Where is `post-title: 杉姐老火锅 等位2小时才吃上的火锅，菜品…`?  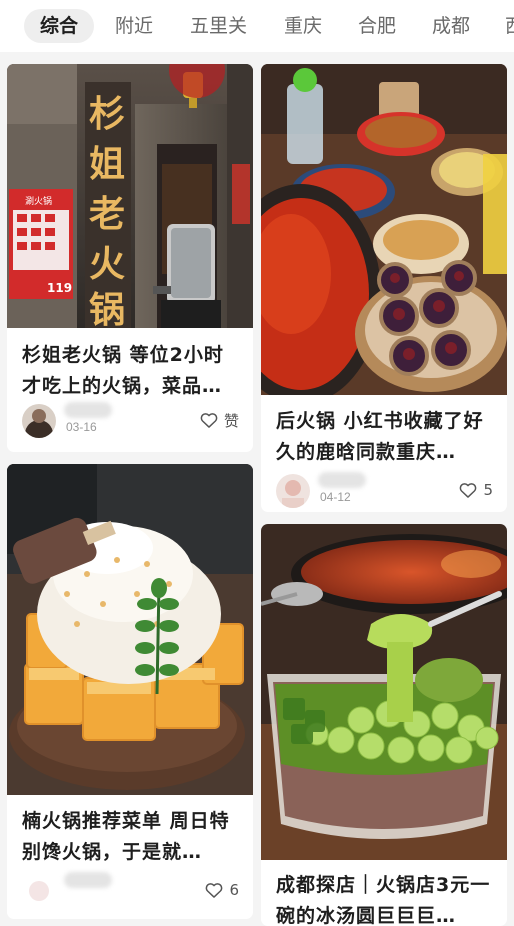 post-title: 杉姐老火锅 等位2小时才吃上的火锅，菜品… is located at coordinates (131, 371).